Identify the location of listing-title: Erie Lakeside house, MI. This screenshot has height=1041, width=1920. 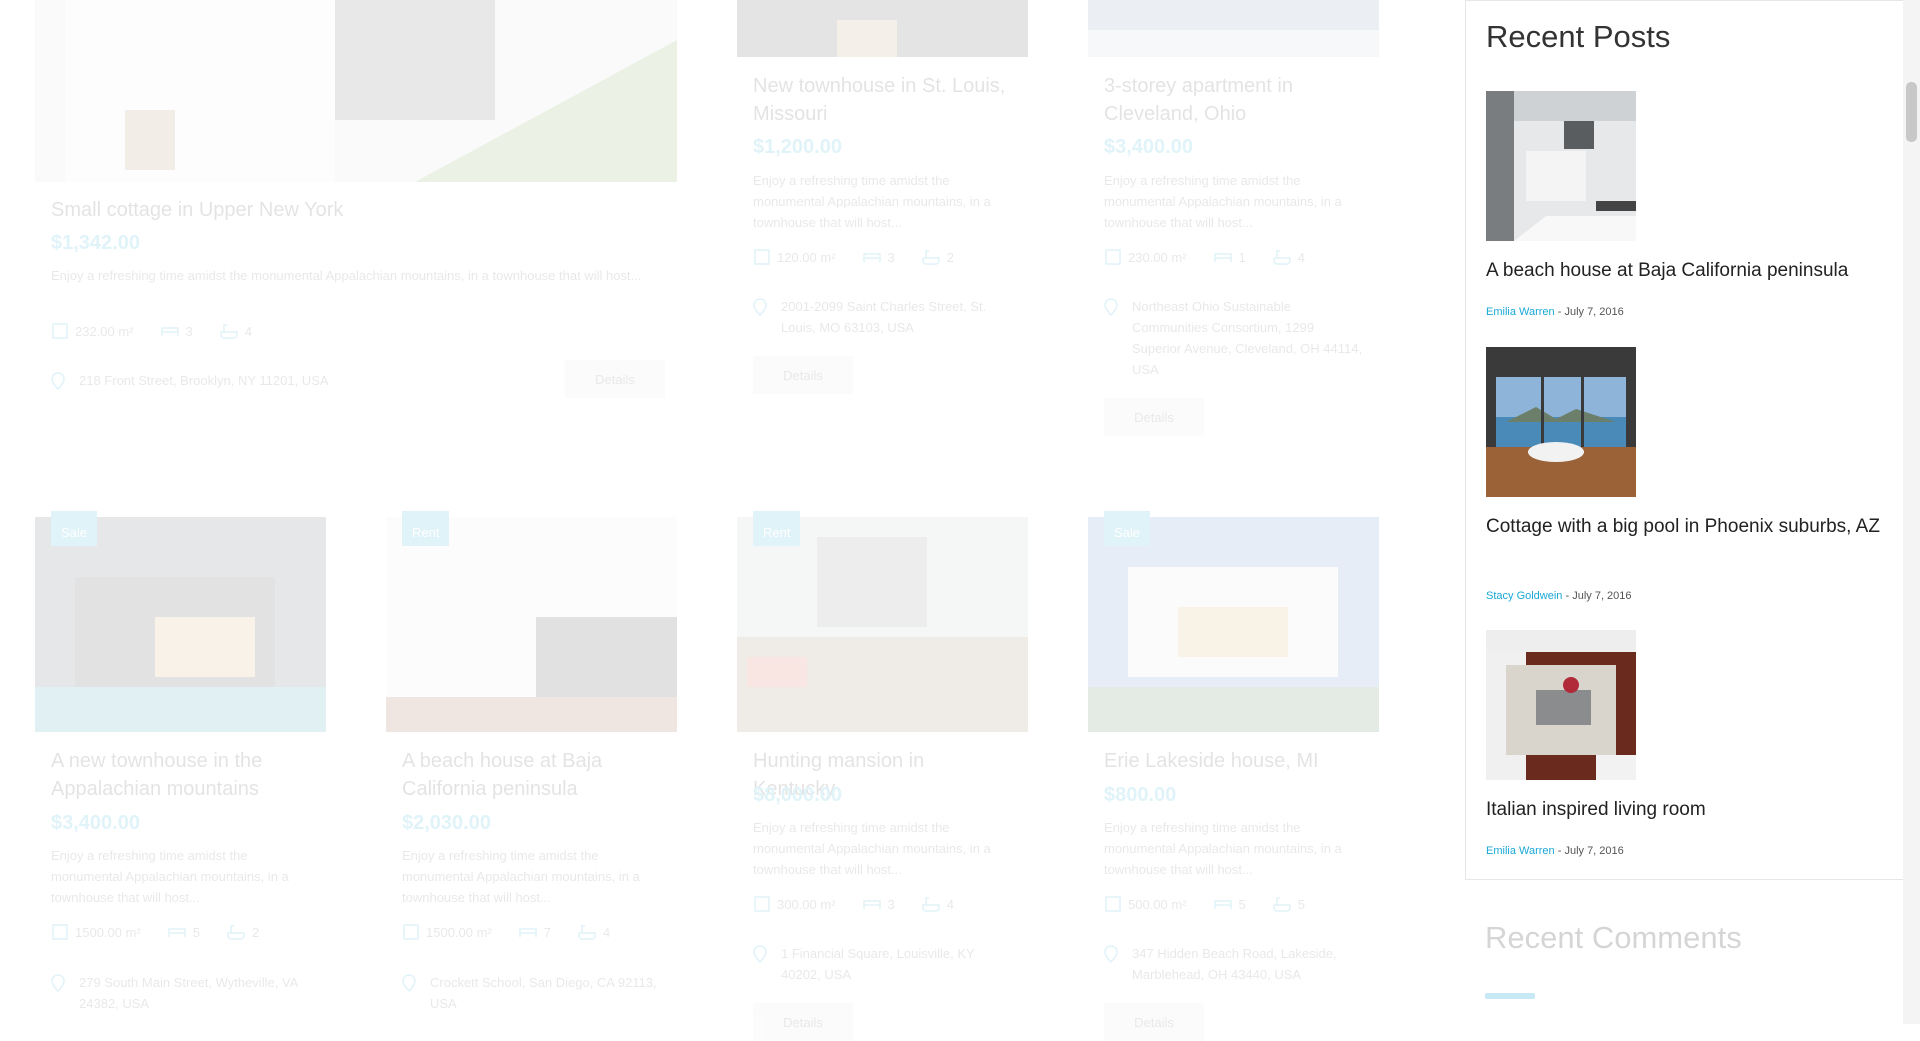
(1233, 761).